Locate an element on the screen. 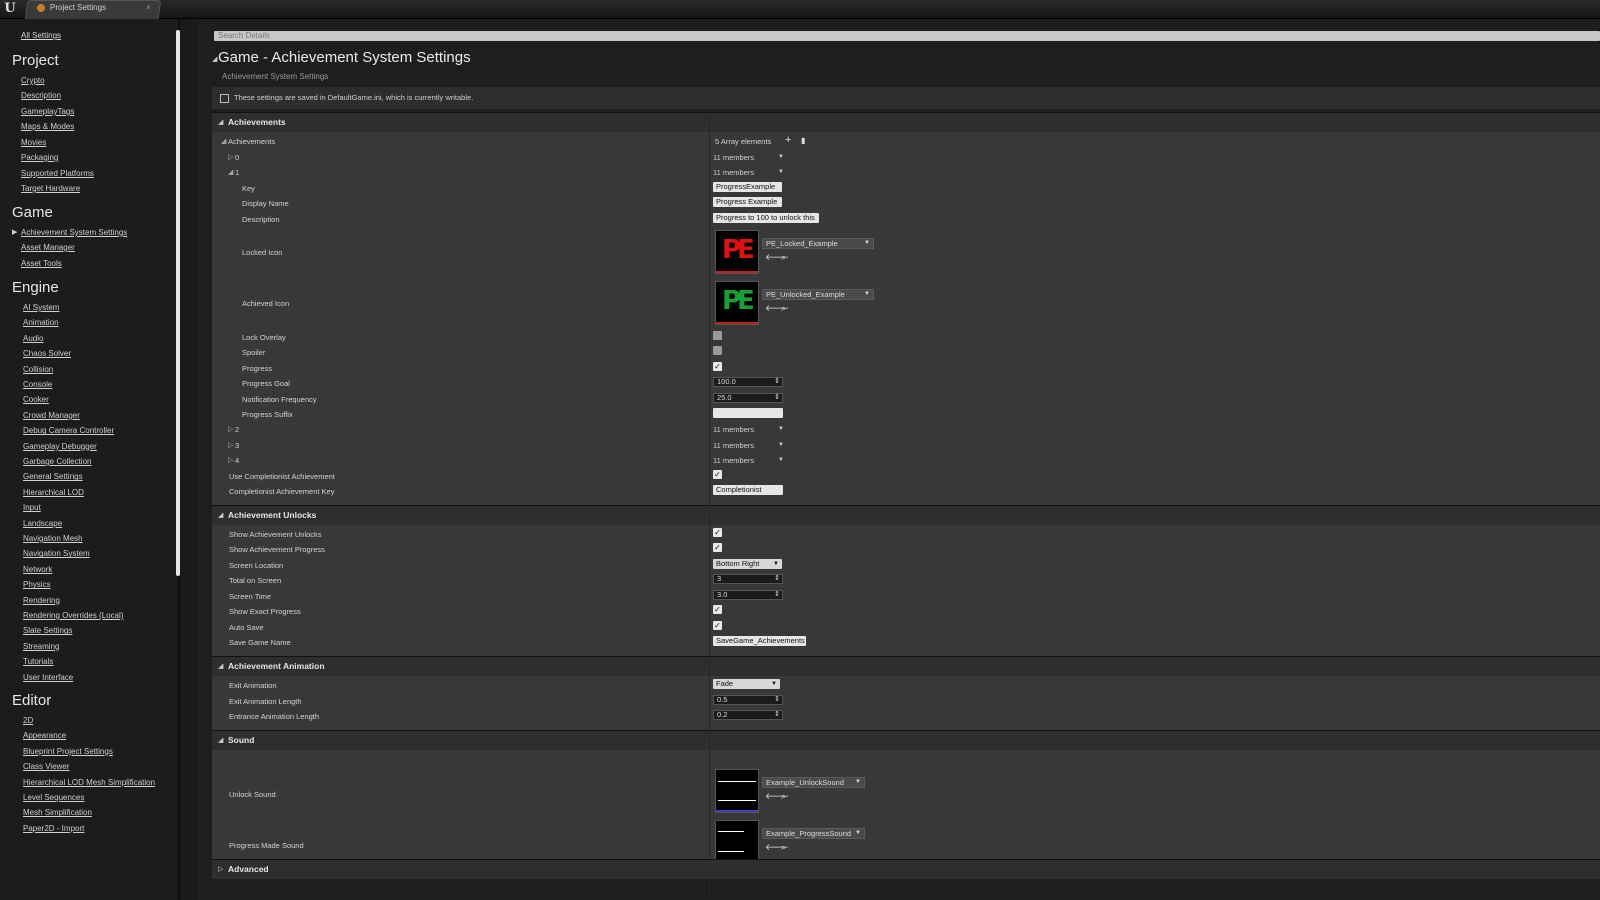 The width and height of the screenshot is (1600, 900). sidebar-item: Asset Manager is located at coordinates (48, 247).